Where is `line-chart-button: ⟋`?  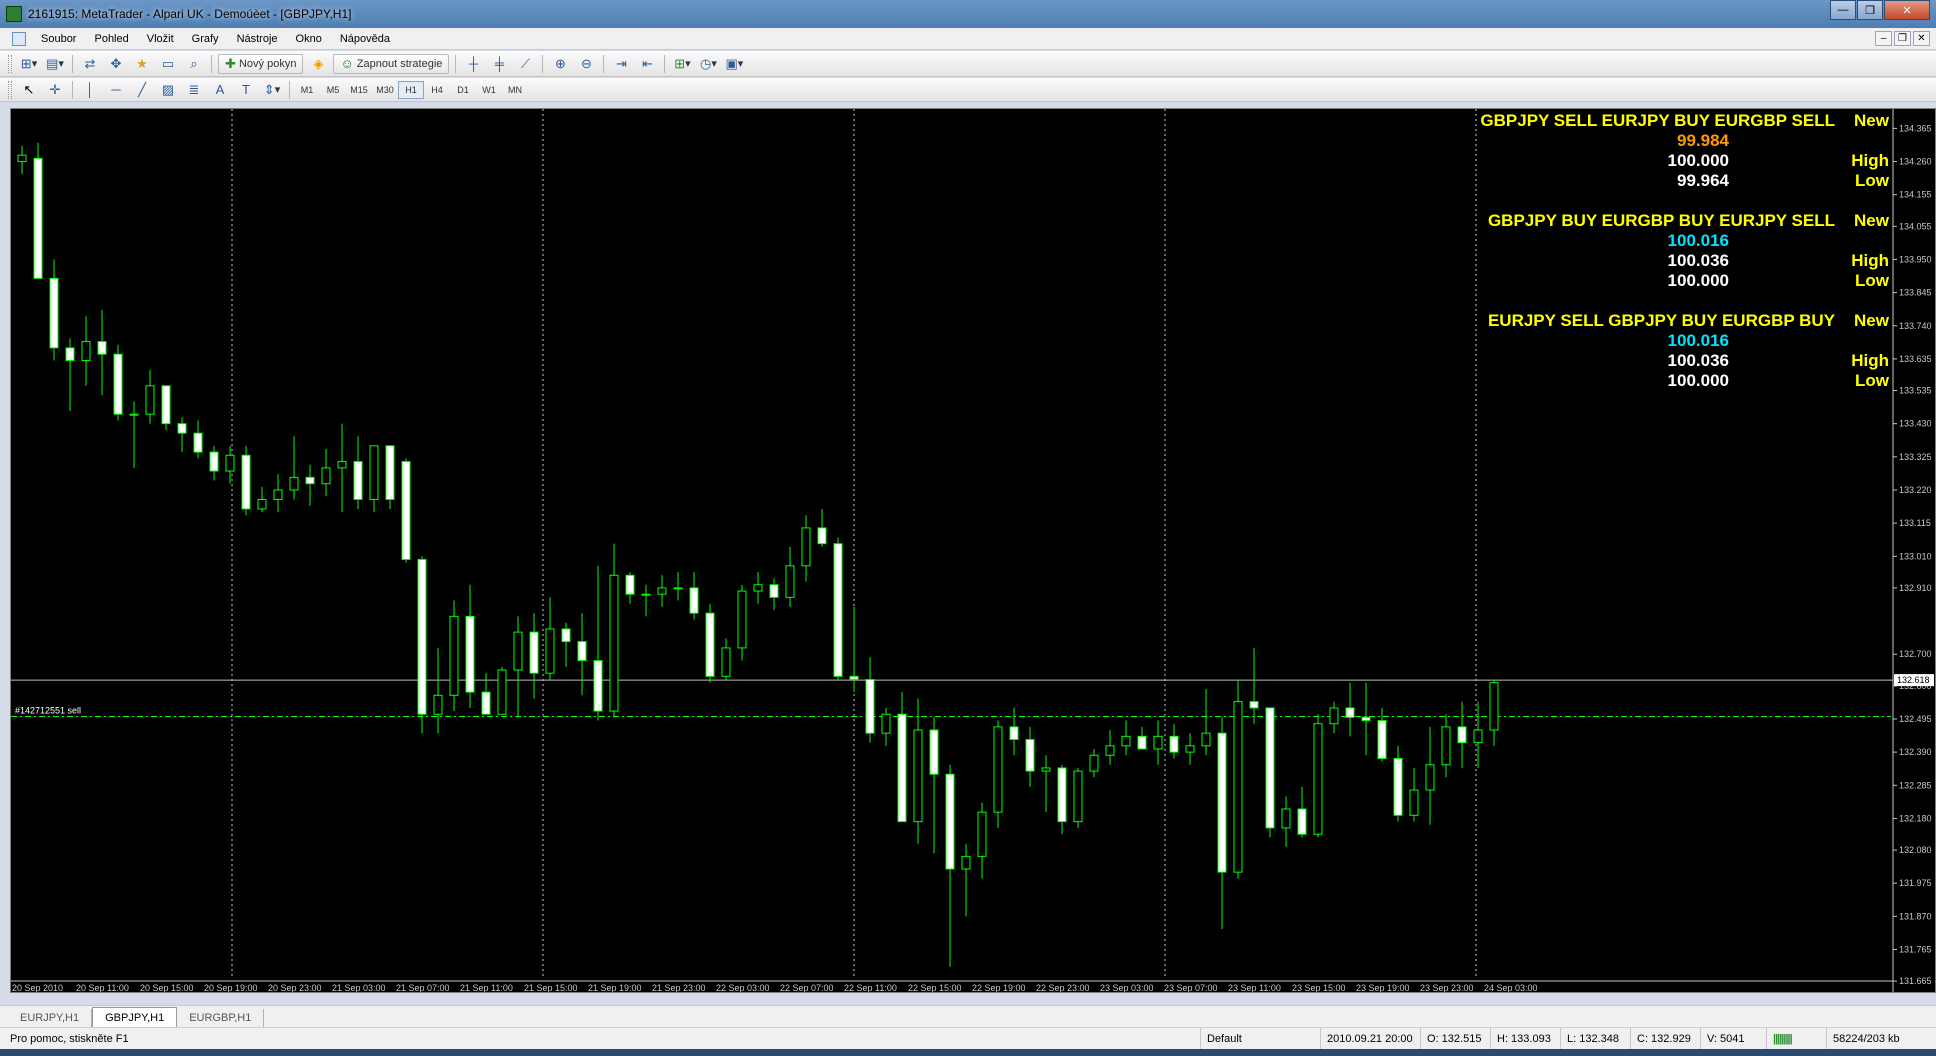 line-chart-button: ⟋ is located at coordinates (525, 64).